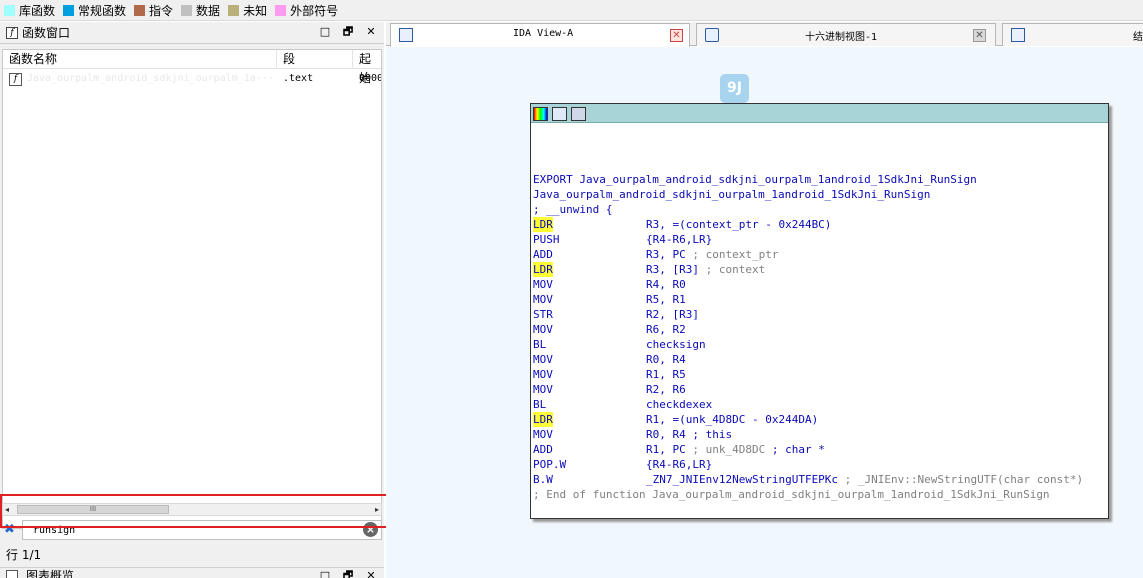 The height and width of the screenshot is (578, 1143). What do you see at coordinates (50, 573) in the screenshot?
I see `graph-overview-title: 图表概览` at bounding box center [50, 573].